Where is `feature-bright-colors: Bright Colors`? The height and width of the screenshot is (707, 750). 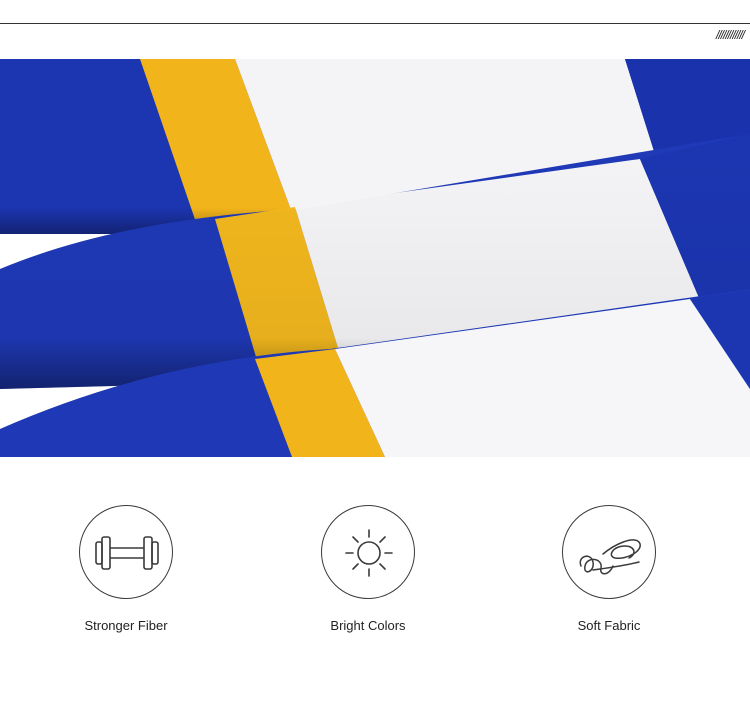
feature-bright-colors: Bright Colors is located at coordinates (368, 569).